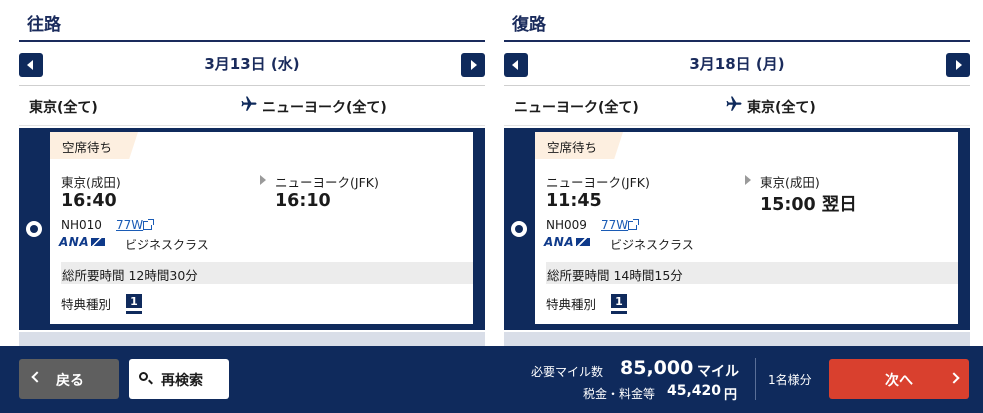 The height and width of the screenshot is (413, 983). Describe the element at coordinates (143, 376) in the screenshot. I see `search-icon` at that location.